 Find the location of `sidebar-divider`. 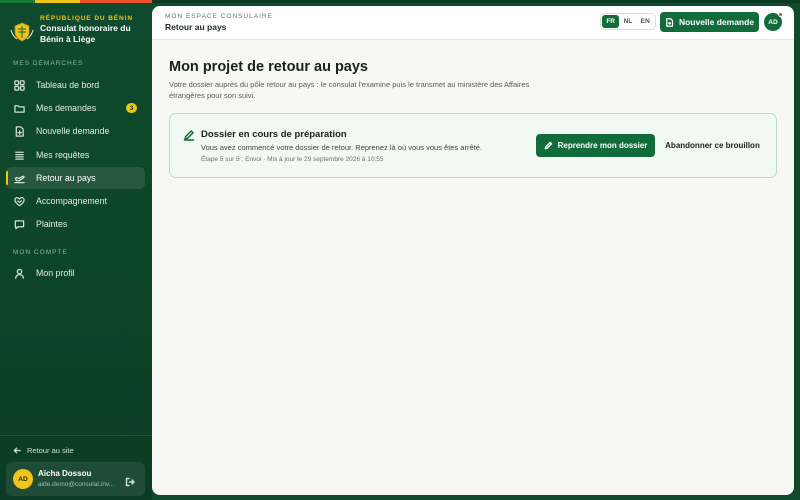

sidebar-divider is located at coordinates (76, 435).